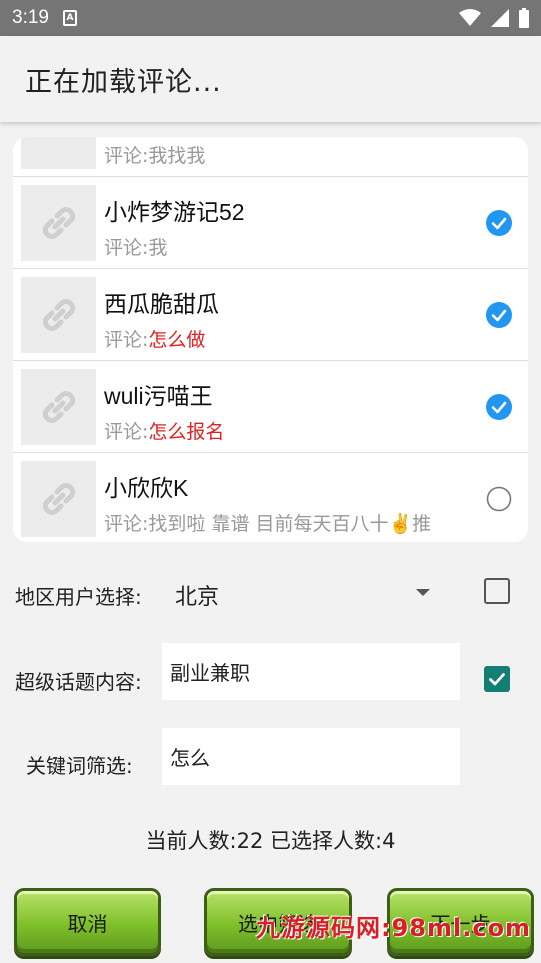 Image resolution: width=541 pixels, height=963 pixels. I want to click on topic-checkbox, so click(497, 679).